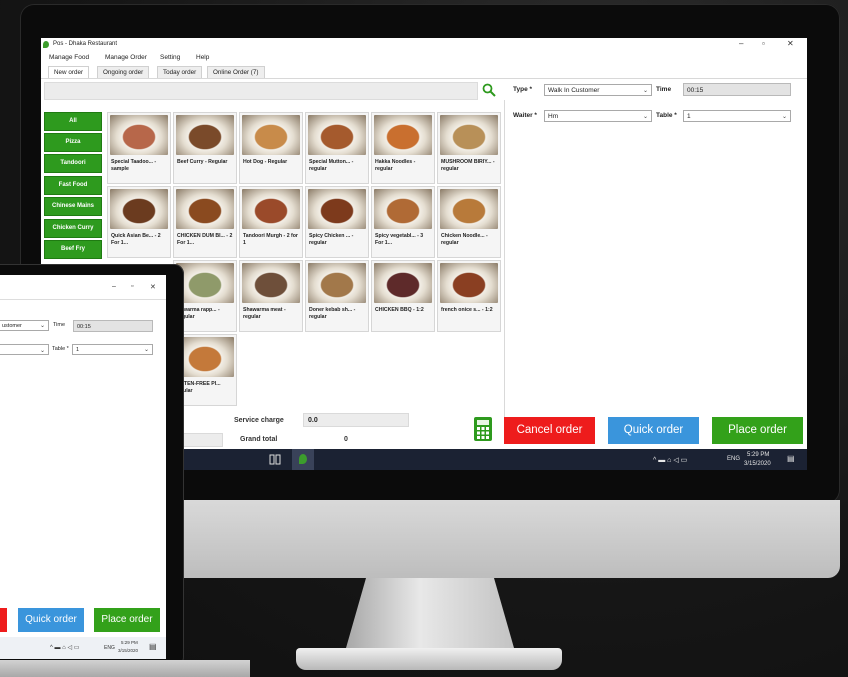 This screenshot has height=677, width=848. Describe the element at coordinates (73, 228) in the screenshot. I see `category-chicken-curry: Chicken Curry` at that location.